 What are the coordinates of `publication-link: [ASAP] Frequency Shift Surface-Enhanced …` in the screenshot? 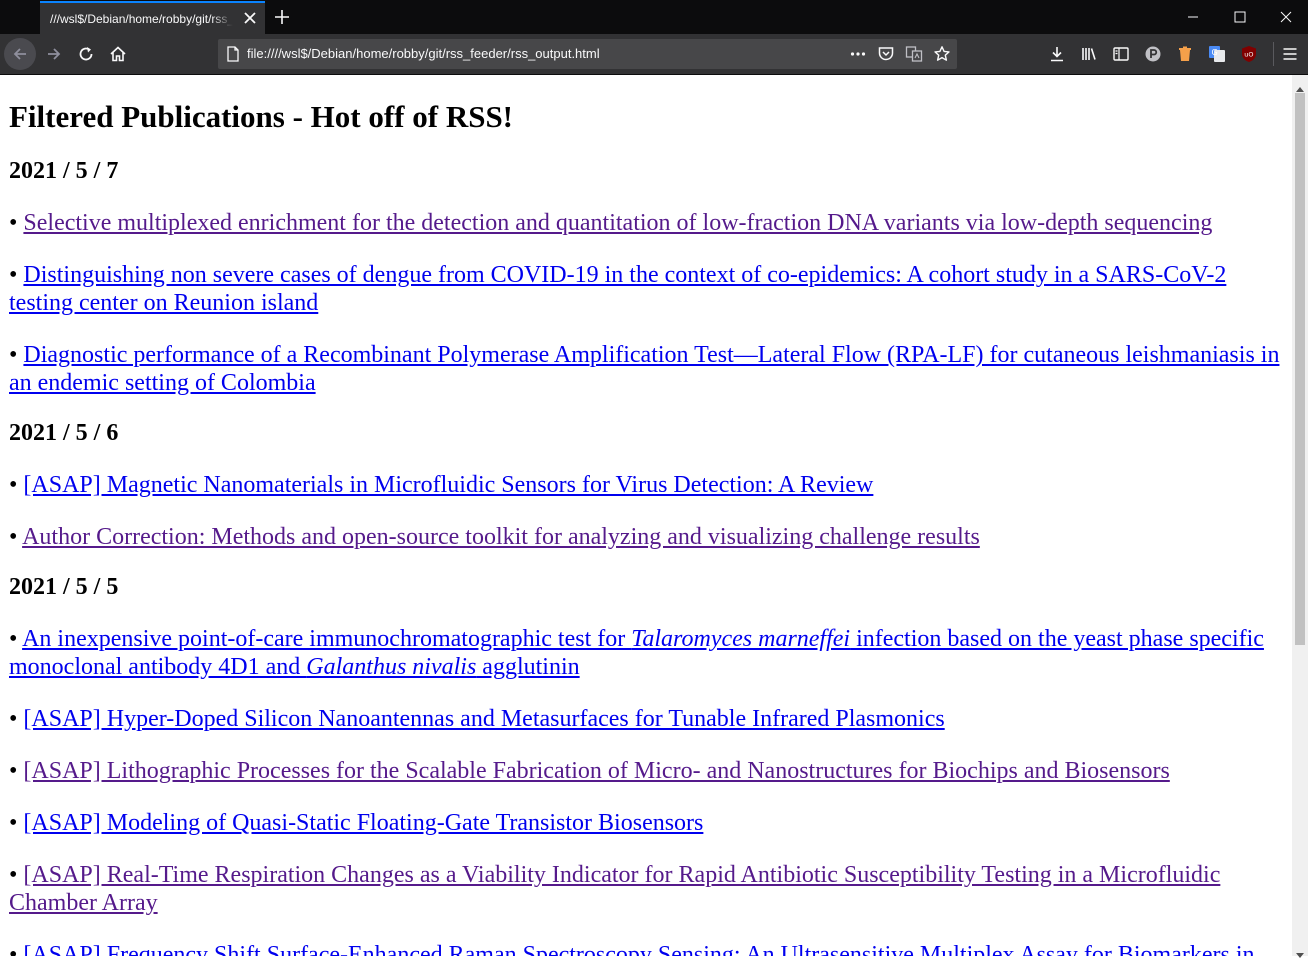 It's located at (638, 949).